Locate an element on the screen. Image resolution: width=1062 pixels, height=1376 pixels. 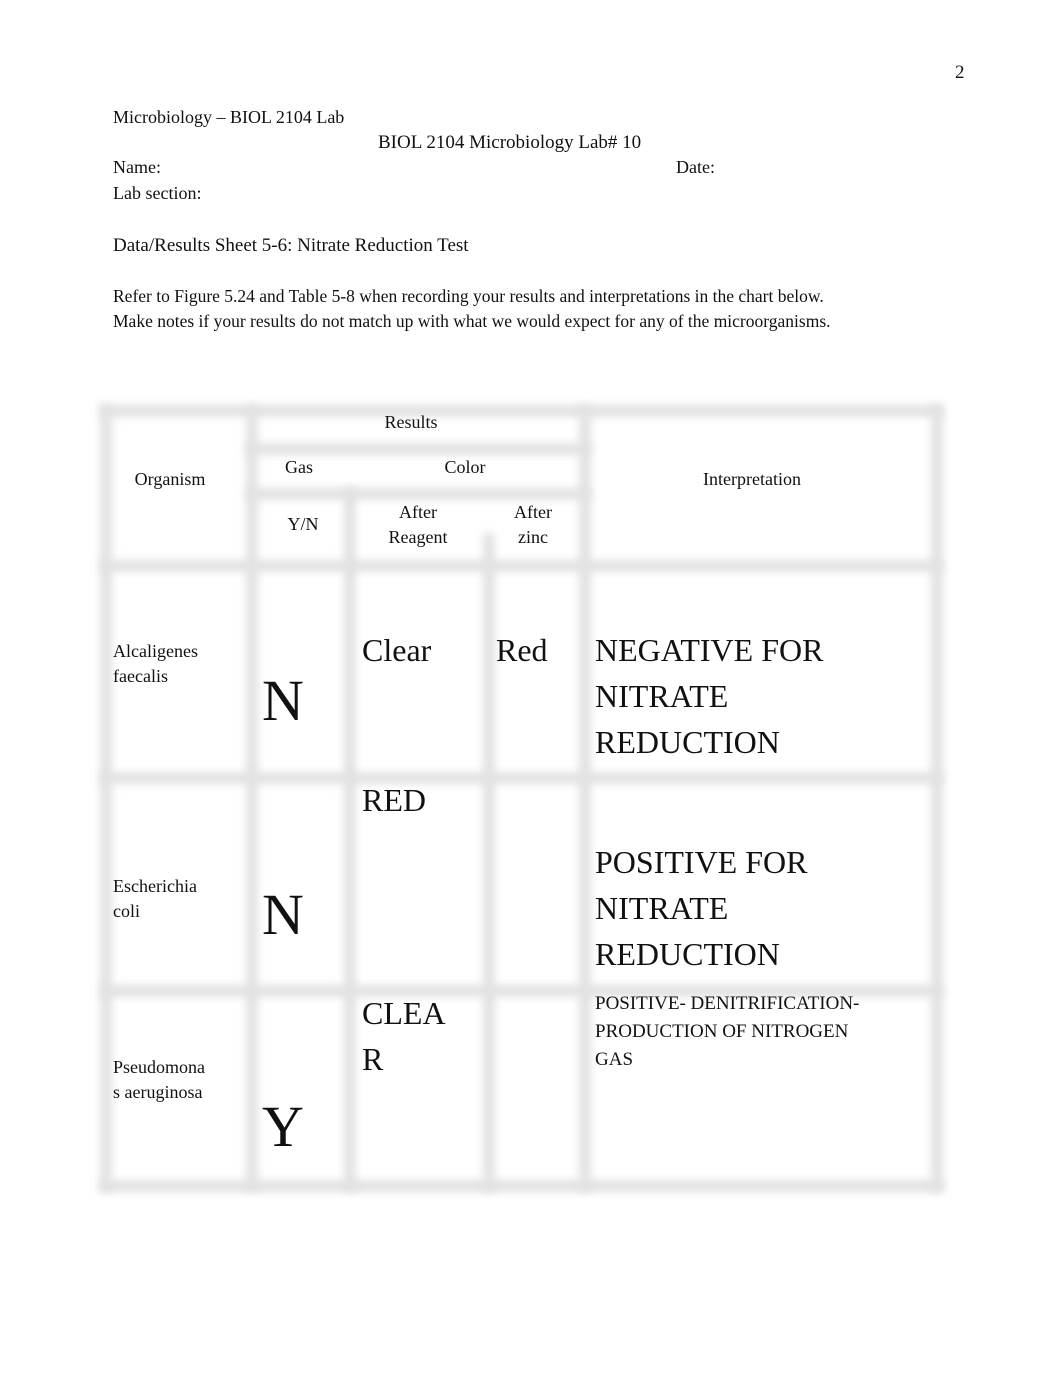
interpretation-line1: POSITIVE FOR is located at coordinates (701, 862).